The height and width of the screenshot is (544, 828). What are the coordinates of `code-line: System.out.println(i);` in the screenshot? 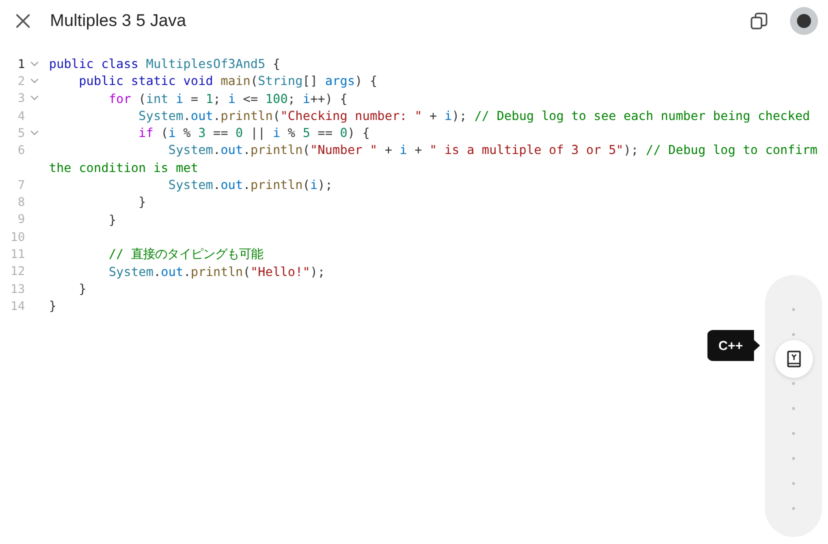 It's located at (250, 185).